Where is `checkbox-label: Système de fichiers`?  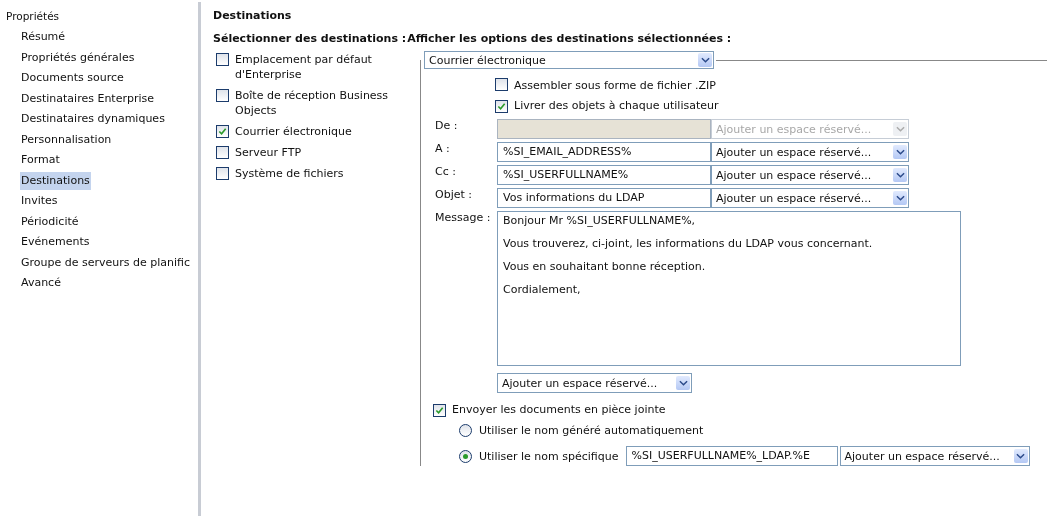 checkbox-label: Système de fichiers is located at coordinates (290, 173).